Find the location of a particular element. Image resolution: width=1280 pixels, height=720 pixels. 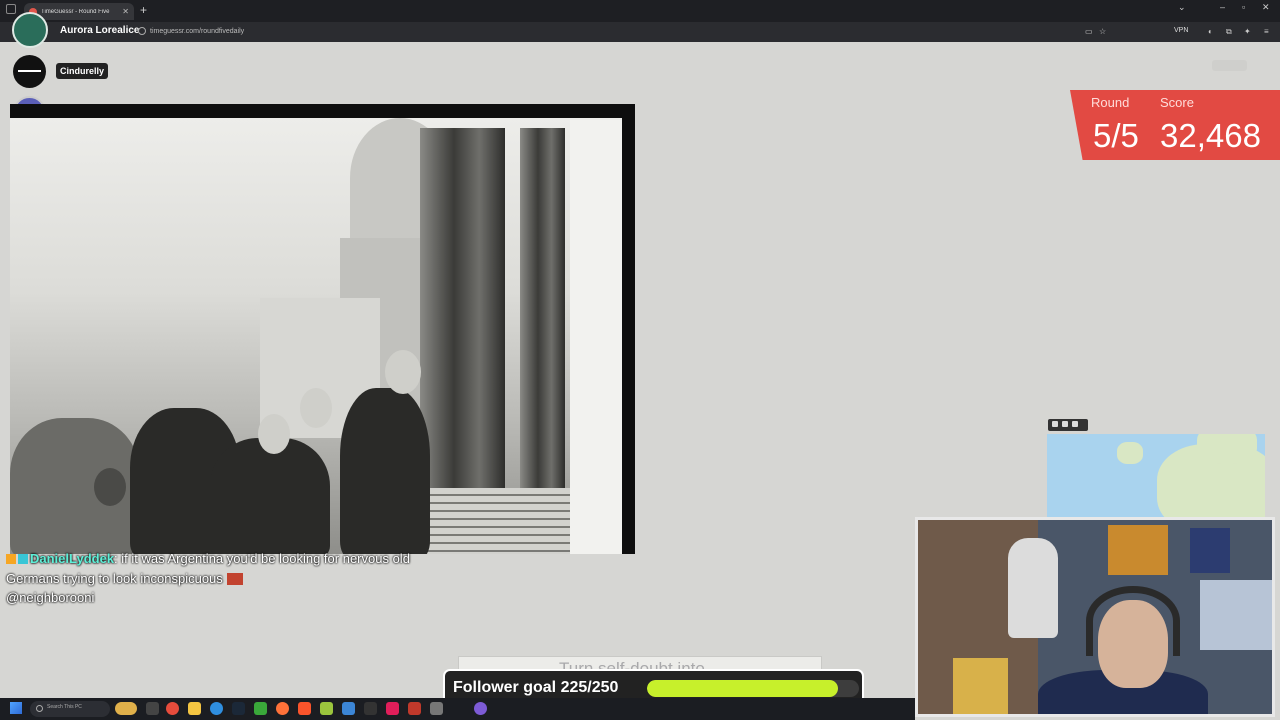

xbox-icon is located at coordinates (260, 708).